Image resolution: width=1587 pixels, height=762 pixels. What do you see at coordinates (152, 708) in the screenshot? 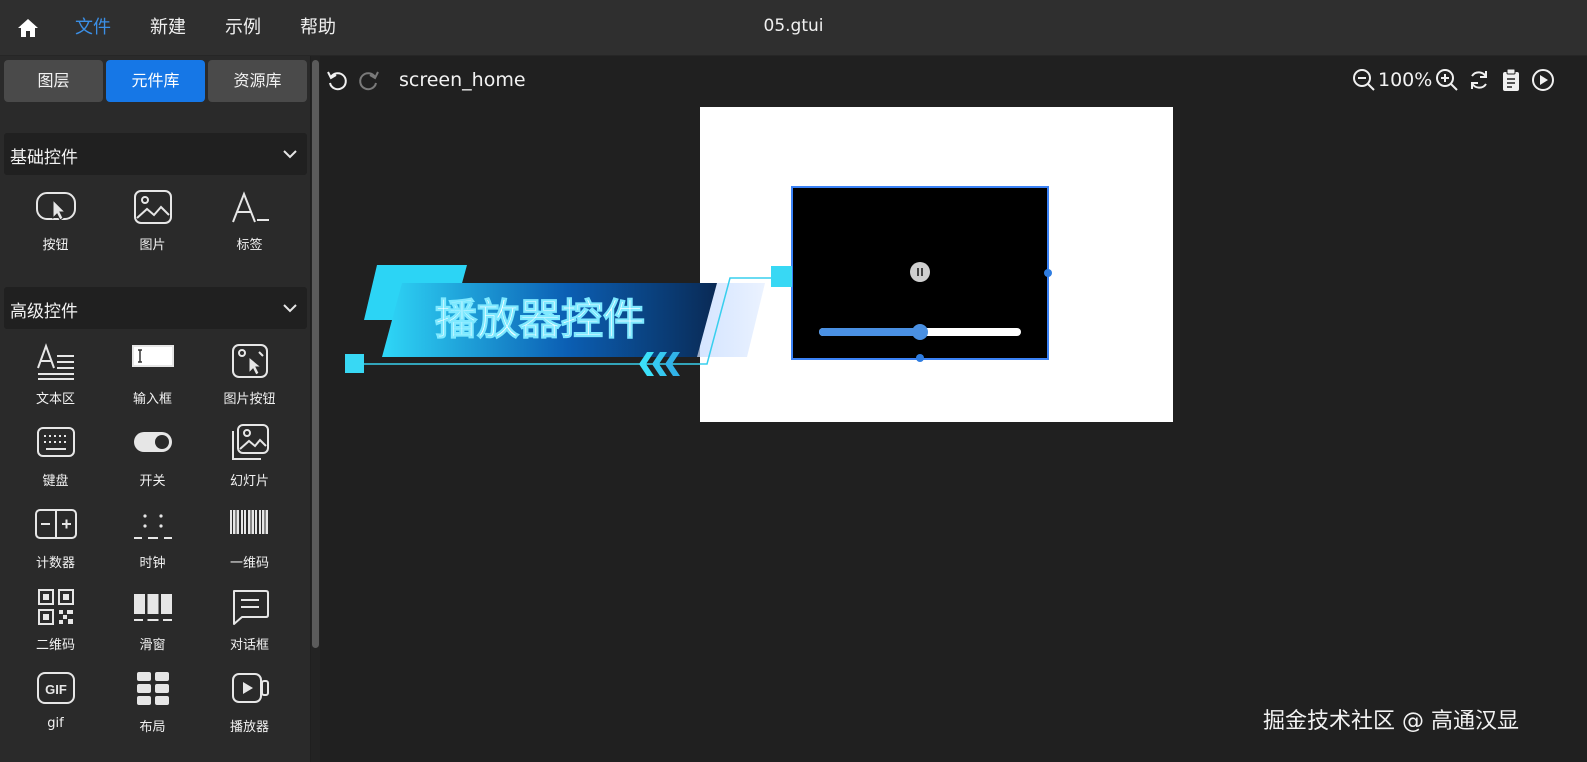
I see `widget-layout: 布局` at bounding box center [152, 708].